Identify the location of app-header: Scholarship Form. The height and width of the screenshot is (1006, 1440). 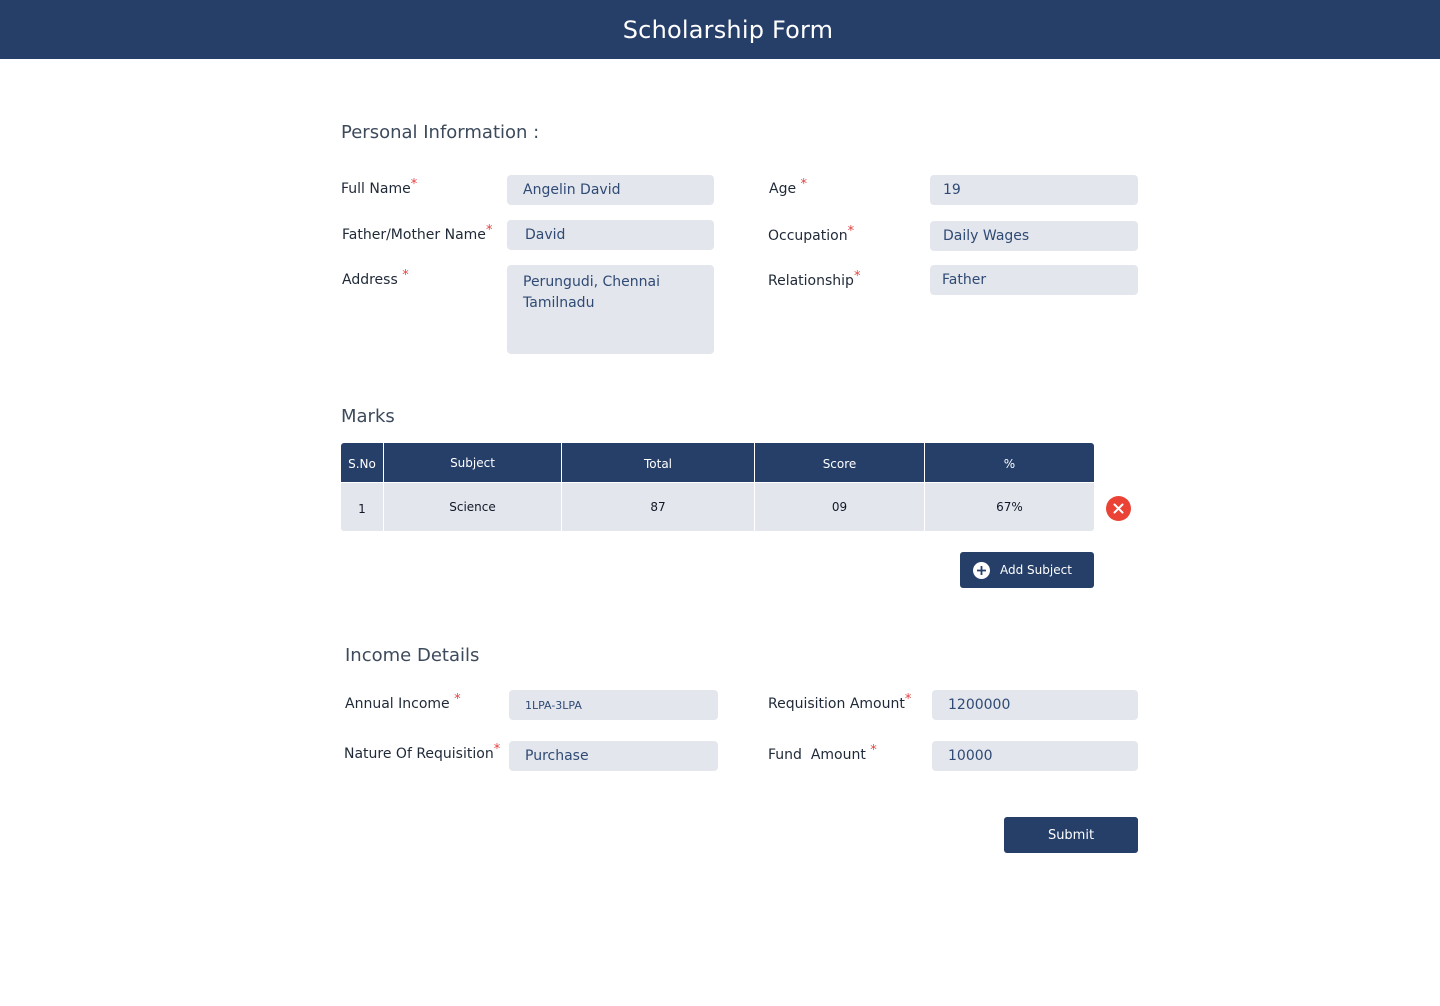
(720, 29).